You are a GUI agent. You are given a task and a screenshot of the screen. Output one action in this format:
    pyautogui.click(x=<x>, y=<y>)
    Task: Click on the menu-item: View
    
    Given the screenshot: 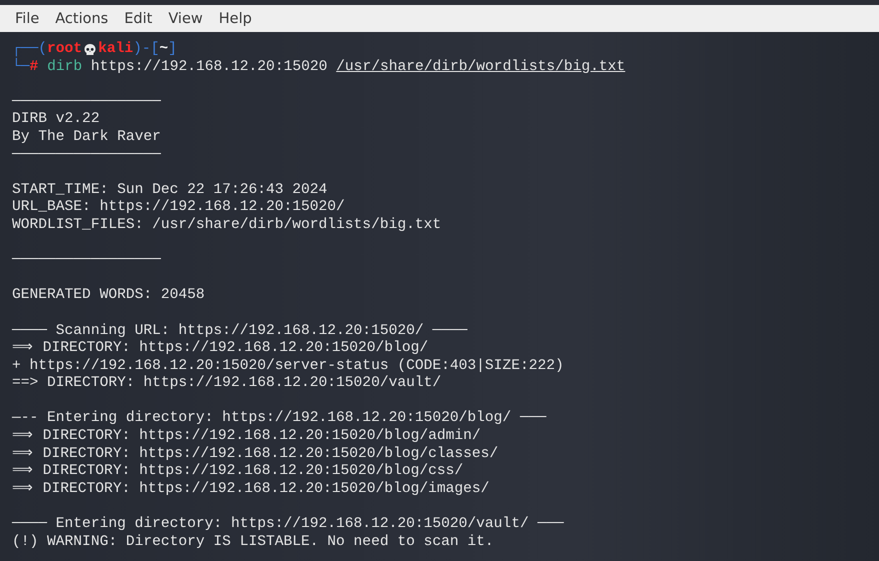 What is the action you would take?
    pyautogui.click(x=185, y=18)
    